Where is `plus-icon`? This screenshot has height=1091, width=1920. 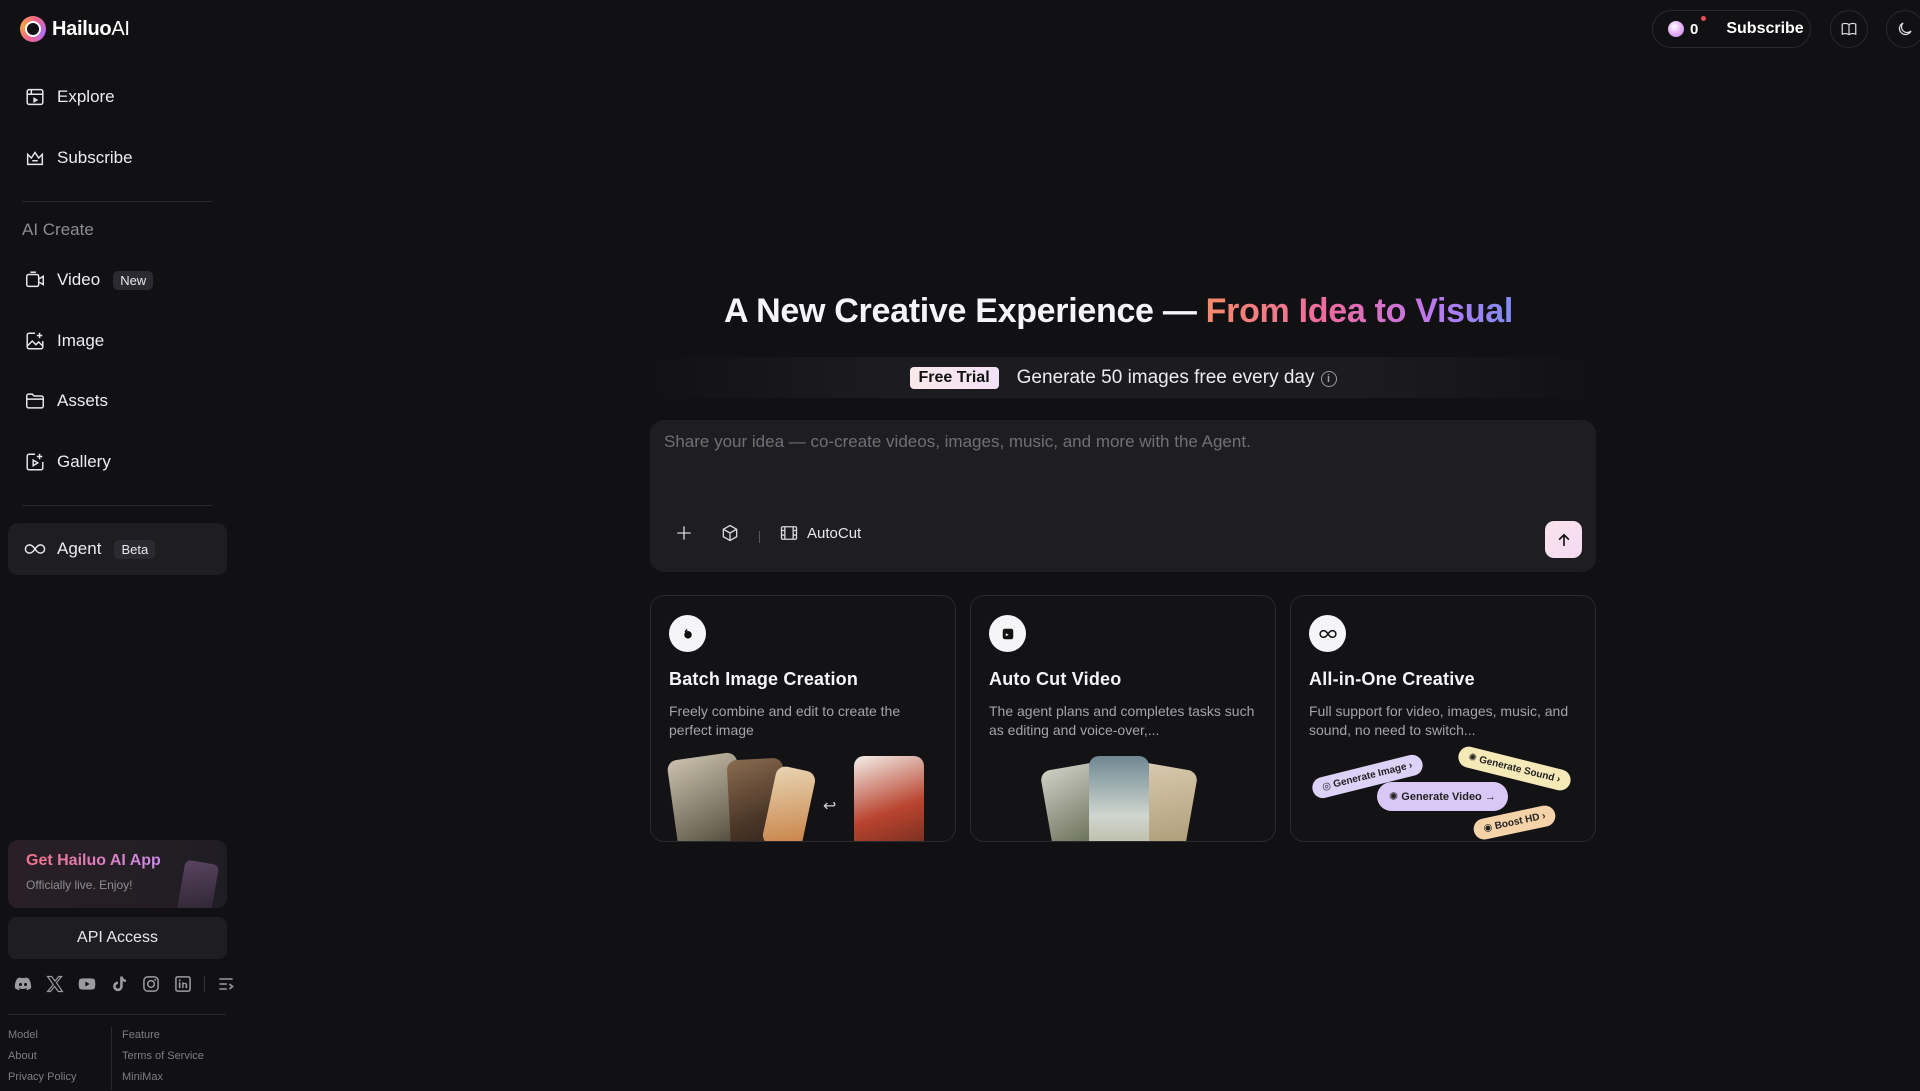 plus-icon is located at coordinates (684, 533).